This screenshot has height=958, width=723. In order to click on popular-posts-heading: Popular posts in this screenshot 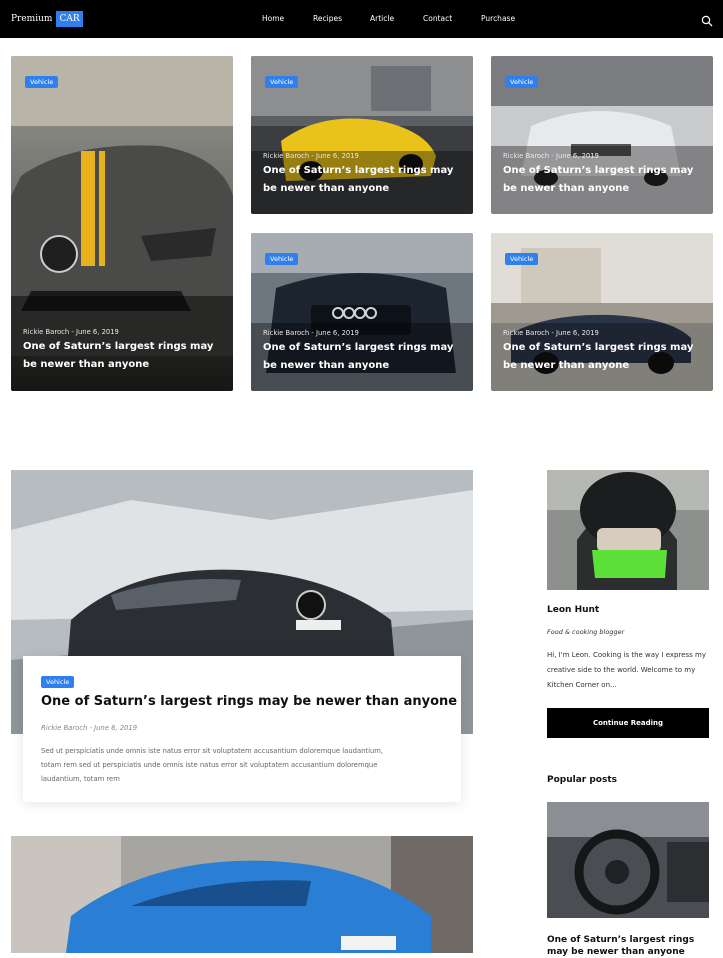, I will do `click(582, 780)`.